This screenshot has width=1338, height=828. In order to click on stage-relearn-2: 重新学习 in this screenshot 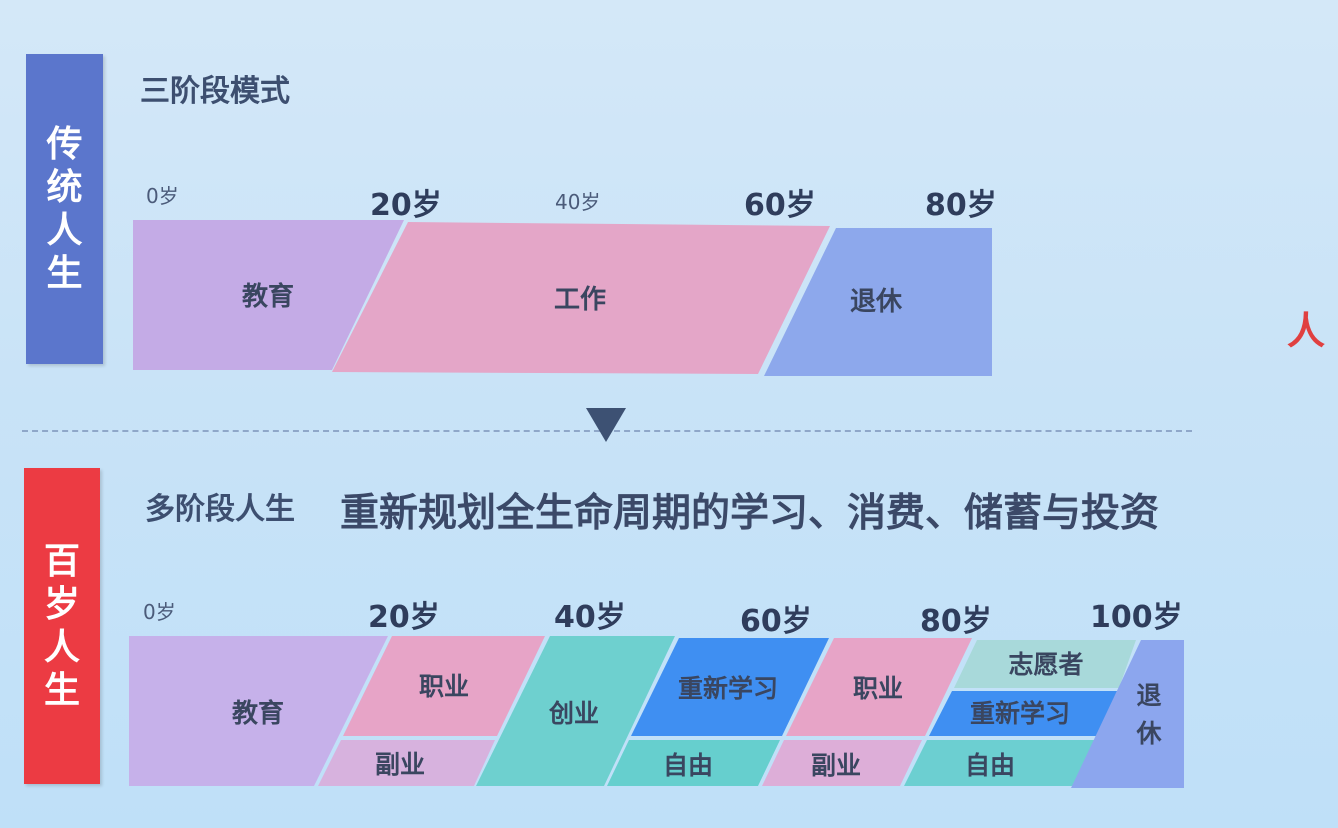, I will do `click(1023, 713)`.